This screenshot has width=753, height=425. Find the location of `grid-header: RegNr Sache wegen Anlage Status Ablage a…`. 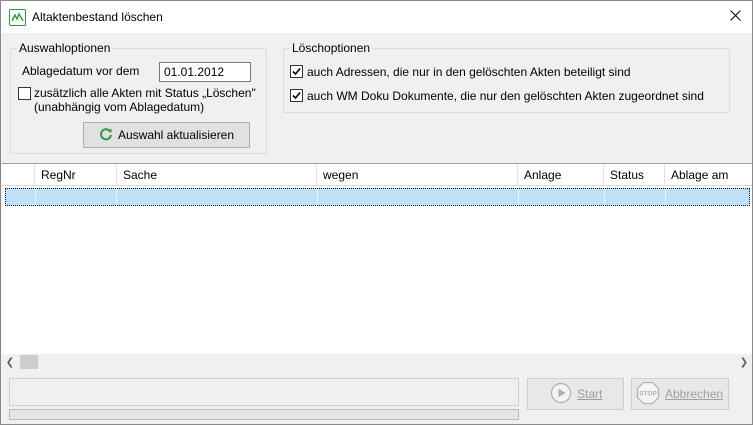

grid-header: RegNr Sache wegen Anlage Status Ablage a… is located at coordinates (377, 175).